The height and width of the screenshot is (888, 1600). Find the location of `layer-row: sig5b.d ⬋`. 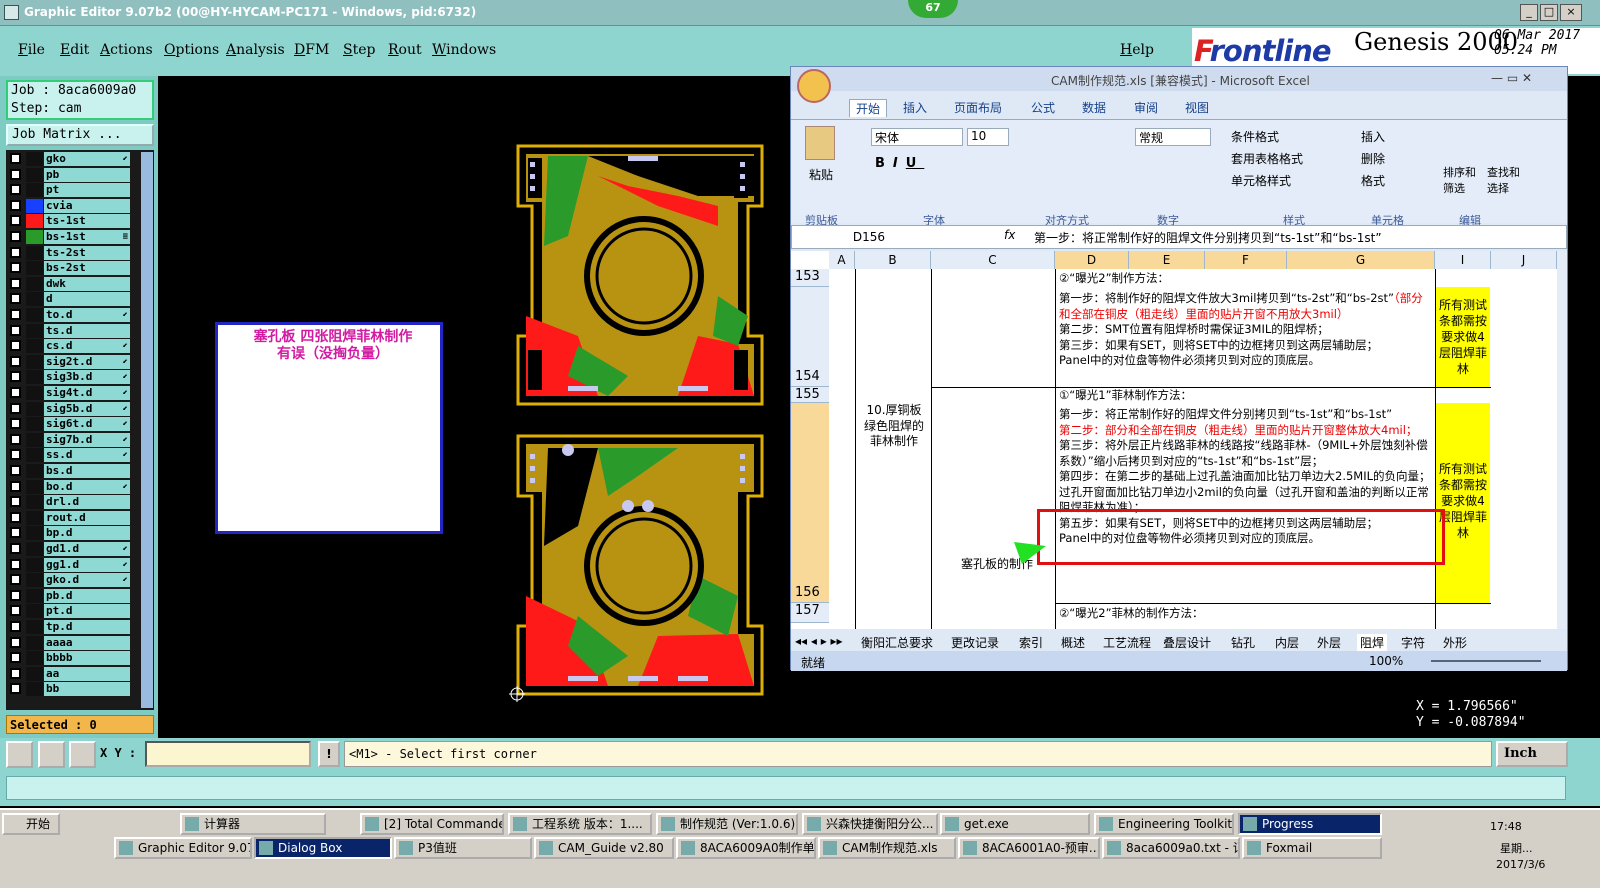

layer-row: sig5b.d ⬋ is located at coordinates (71, 408).